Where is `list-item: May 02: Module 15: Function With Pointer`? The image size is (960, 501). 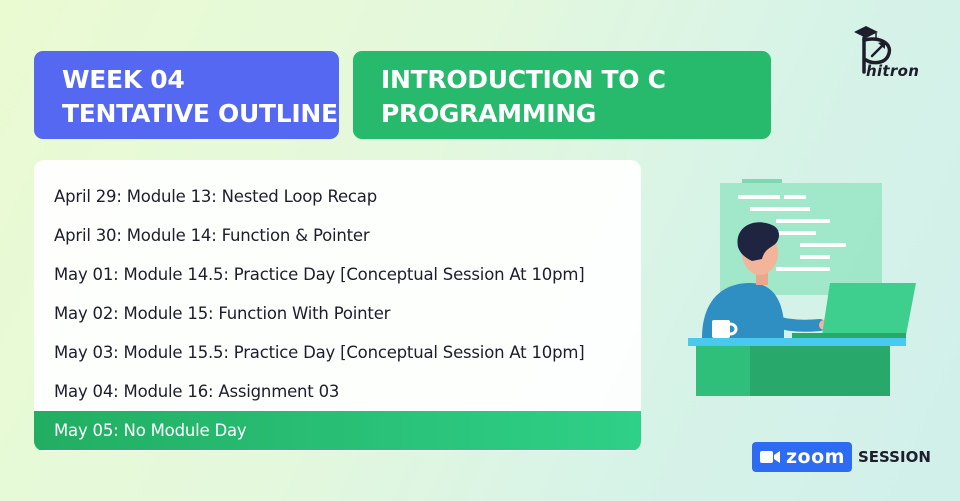
list-item: May 02: Module 15: Function With Pointer is located at coordinates (222, 313).